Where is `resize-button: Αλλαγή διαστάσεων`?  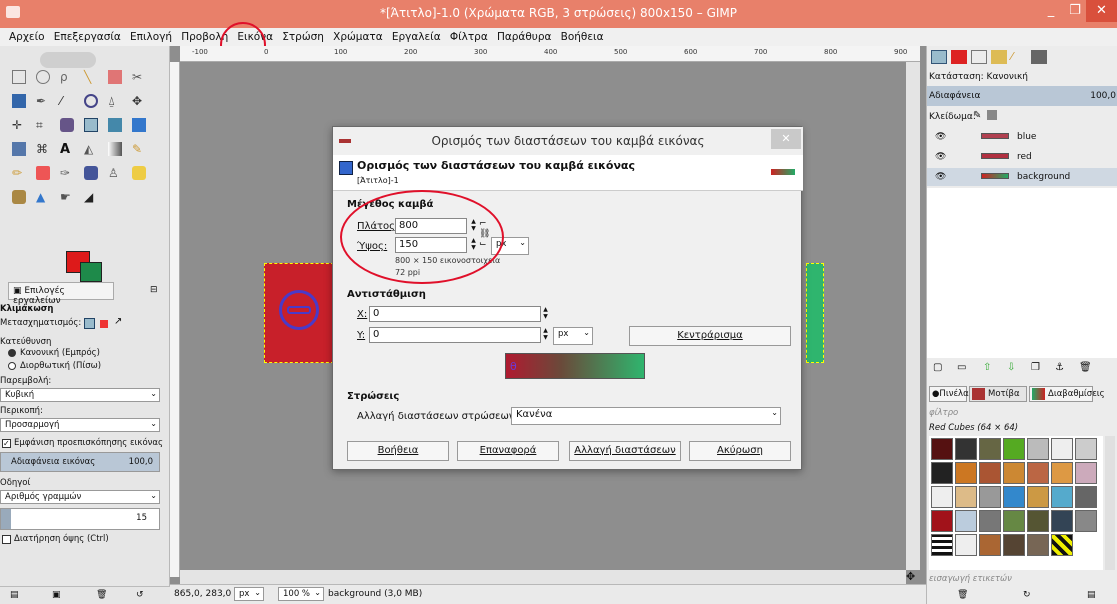 resize-button: Αλλαγή διαστάσεων is located at coordinates (625, 451).